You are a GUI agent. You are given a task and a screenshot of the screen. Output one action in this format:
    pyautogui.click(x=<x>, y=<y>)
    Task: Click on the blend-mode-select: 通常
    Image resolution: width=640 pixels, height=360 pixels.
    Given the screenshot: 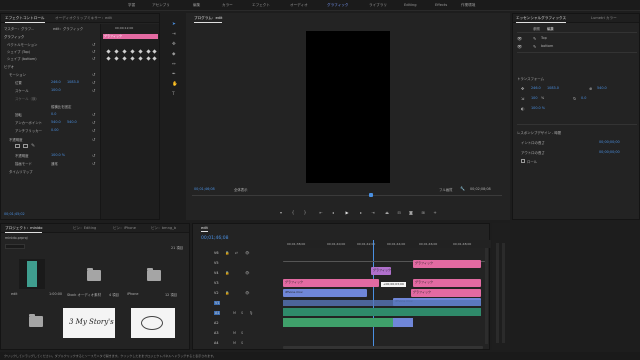 What is the action you would take?
    pyautogui.click(x=54, y=163)
    